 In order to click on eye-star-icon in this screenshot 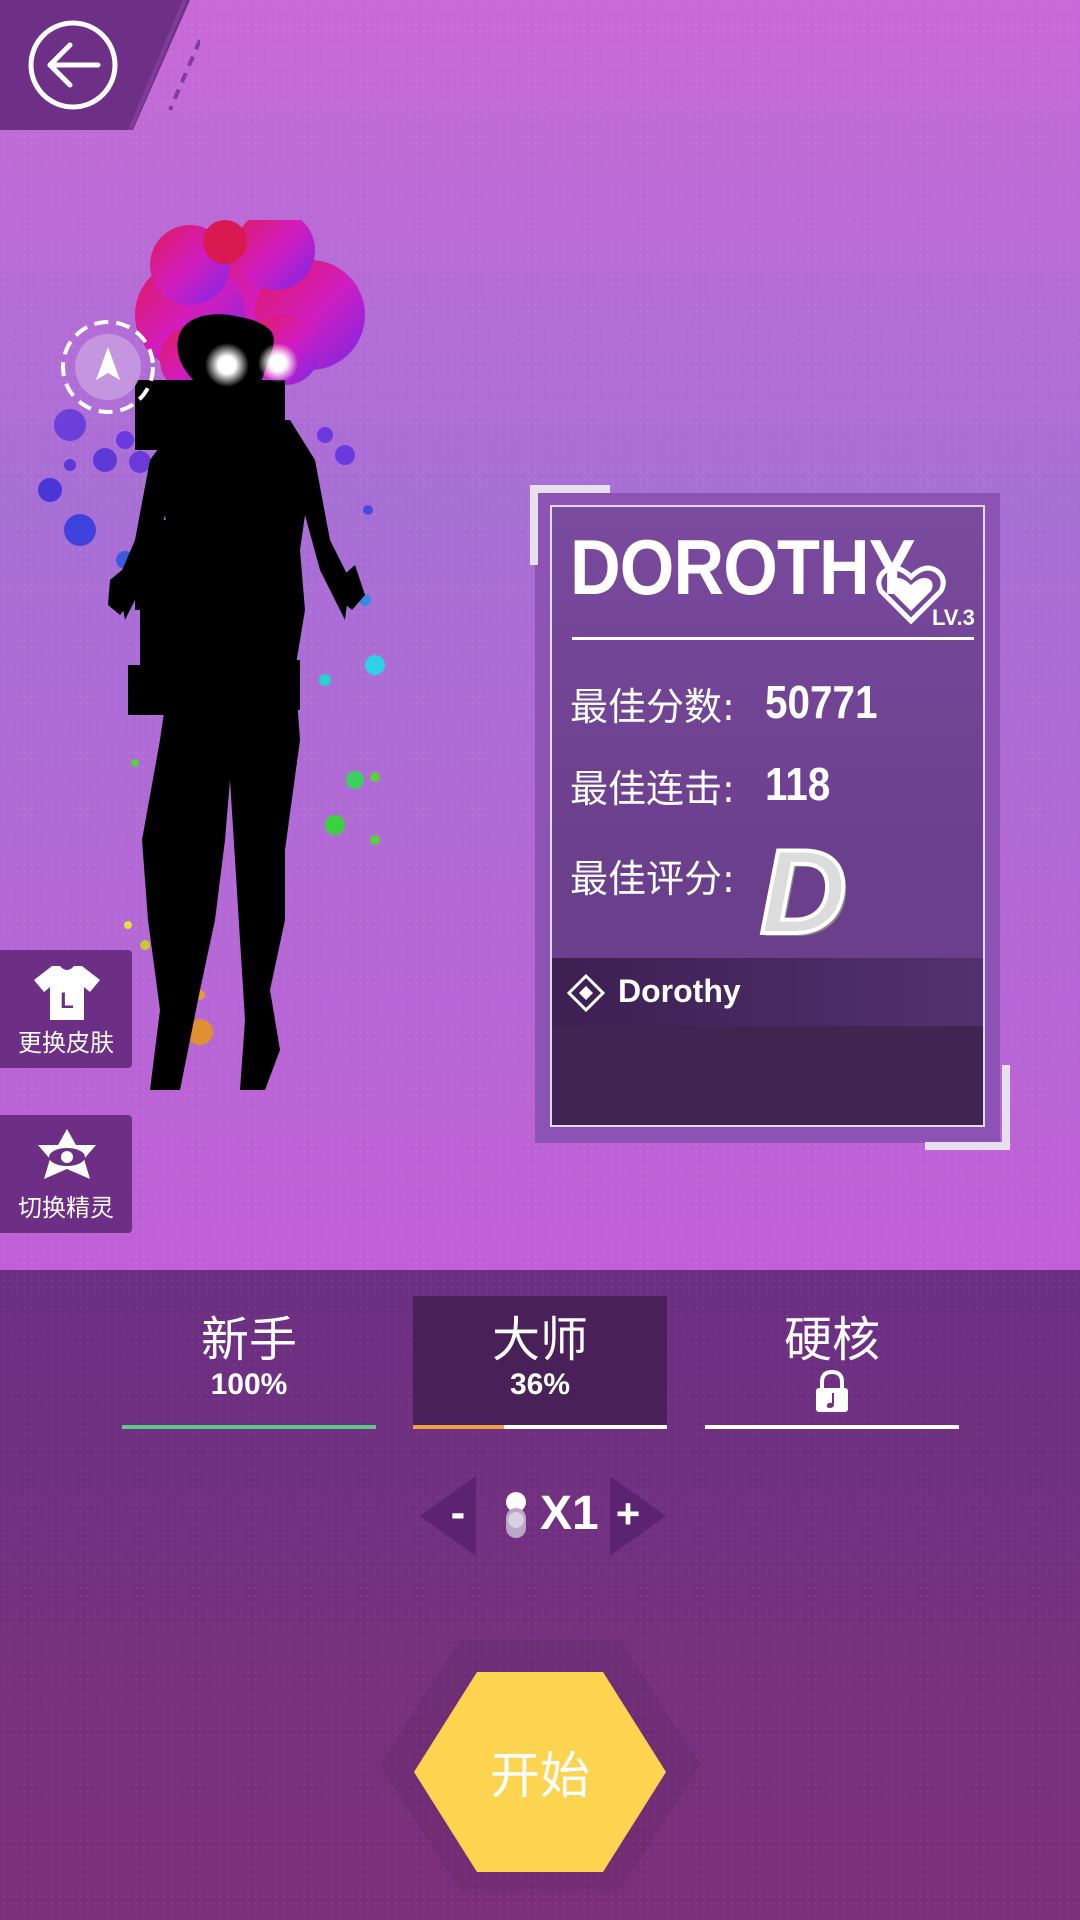, I will do `click(67, 1154)`.